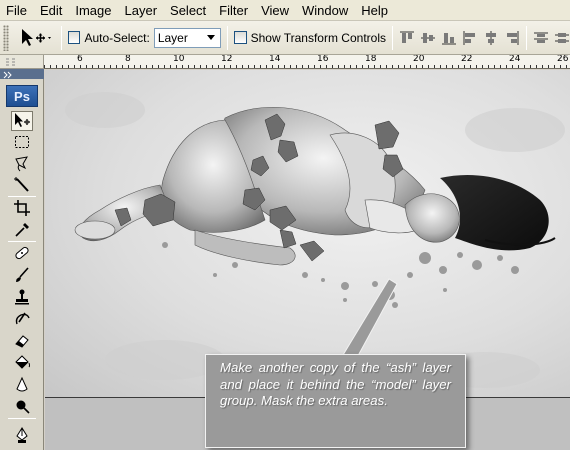 This screenshot has width=570, height=450. I want to click on menu-window: Window, so click(325, 10).